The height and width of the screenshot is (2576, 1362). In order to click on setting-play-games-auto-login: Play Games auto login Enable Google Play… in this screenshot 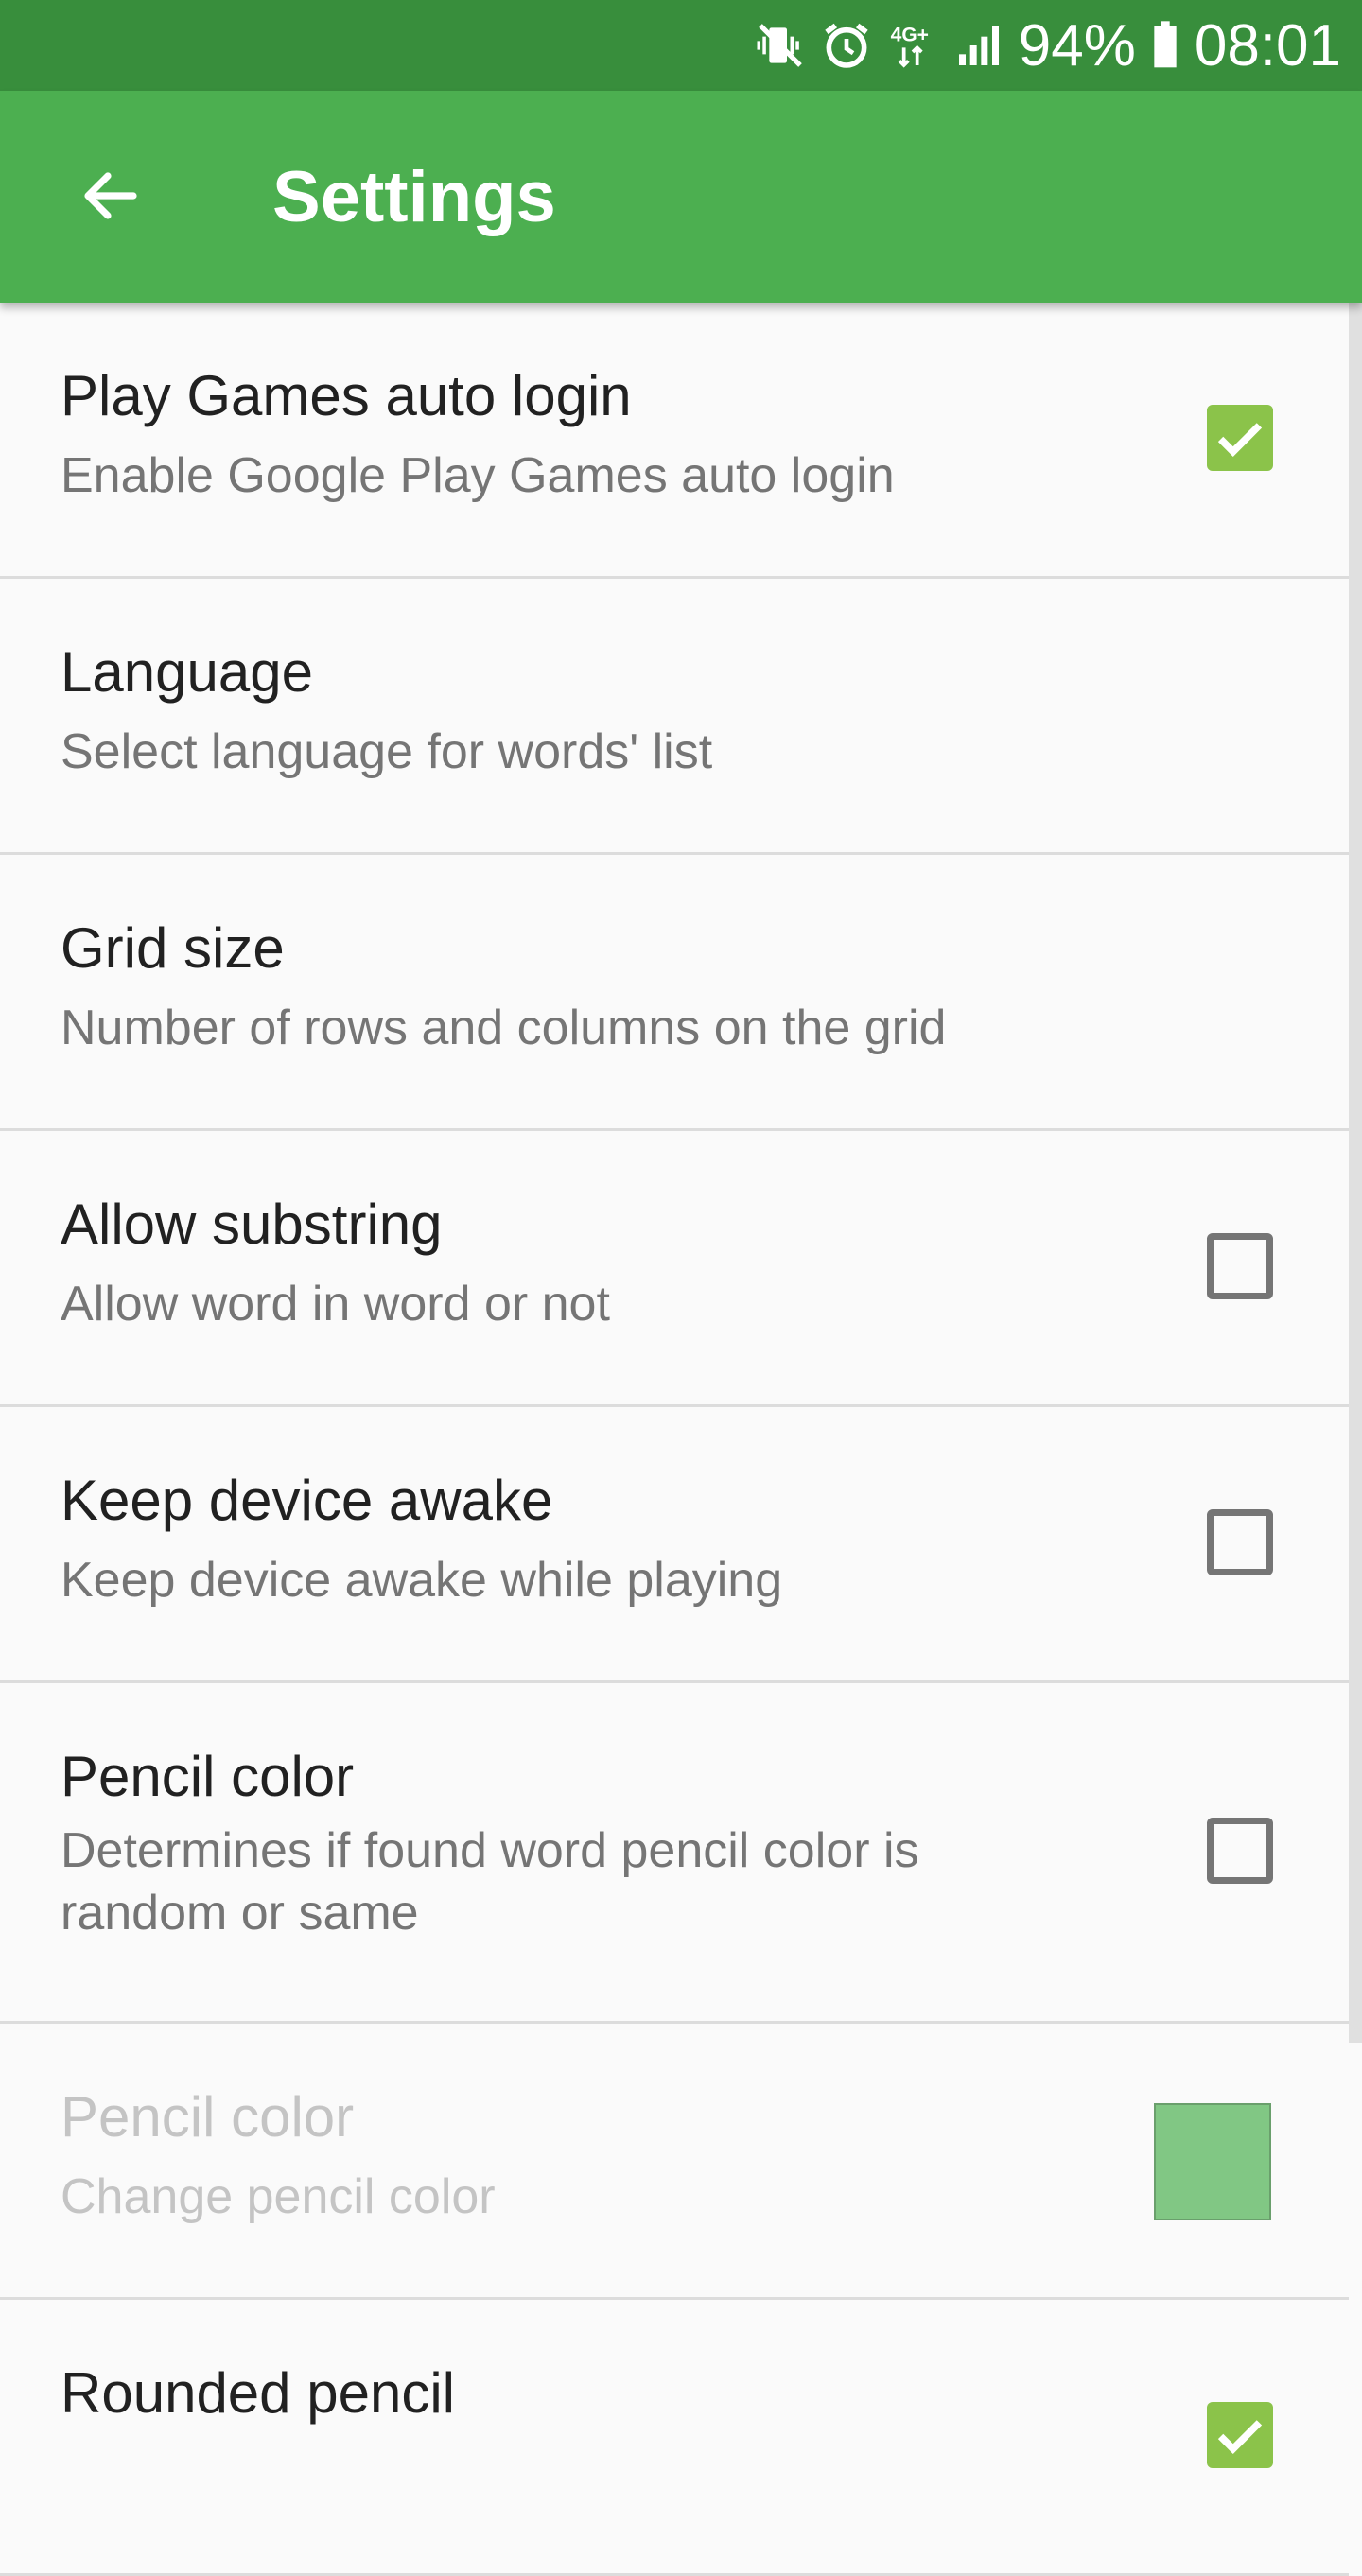, I will do `click(674, 441)`.